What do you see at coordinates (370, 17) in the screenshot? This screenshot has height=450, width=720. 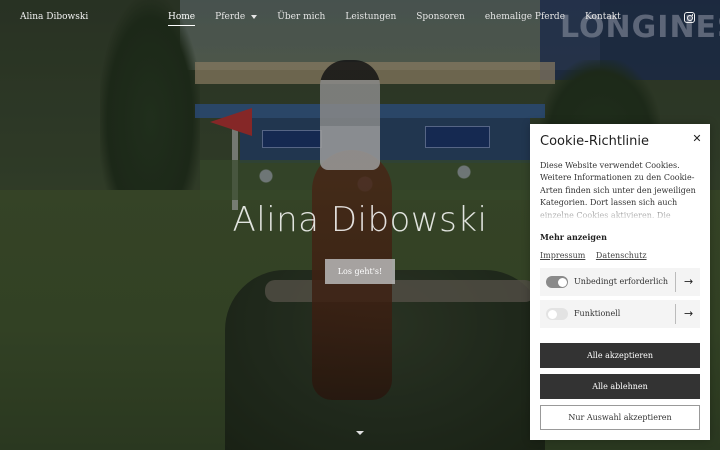 I see `nav-item-leistungen: Leistungen` at bounding box center [370, 17].